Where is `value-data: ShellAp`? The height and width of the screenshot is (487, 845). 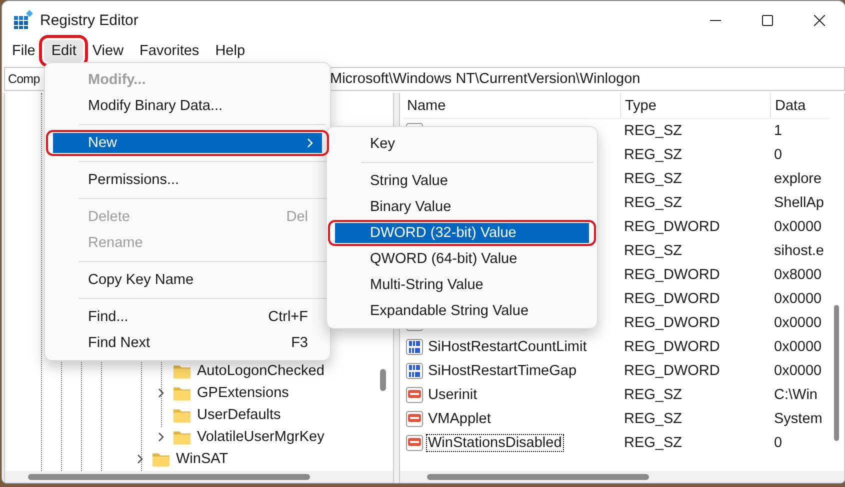 value-data: ShellAp is located at coordinates (799, 203).